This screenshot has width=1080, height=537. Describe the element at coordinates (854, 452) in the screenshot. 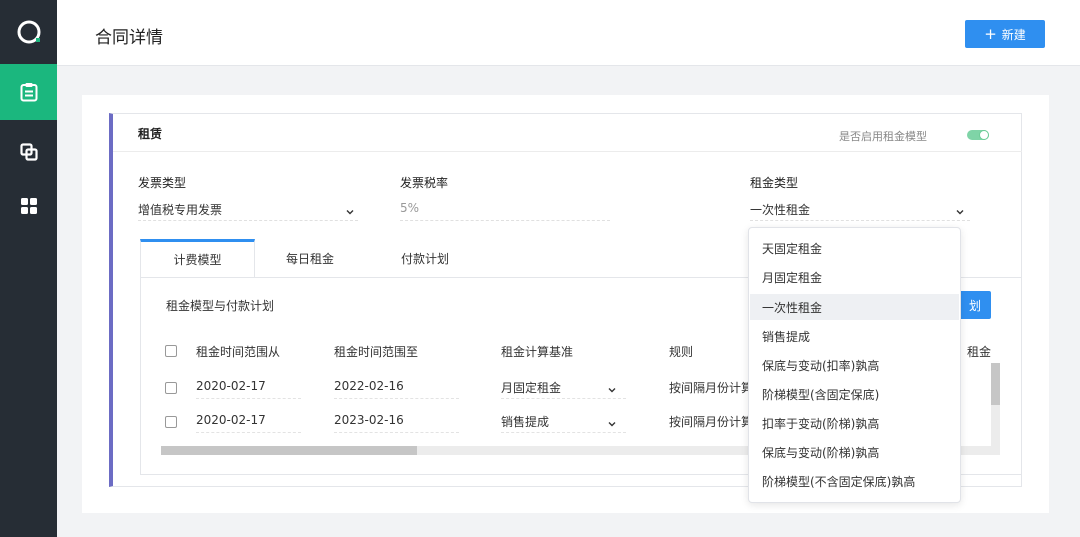

I see `dropdown-option: 保底与变动(阶梯)孰高` at that location.